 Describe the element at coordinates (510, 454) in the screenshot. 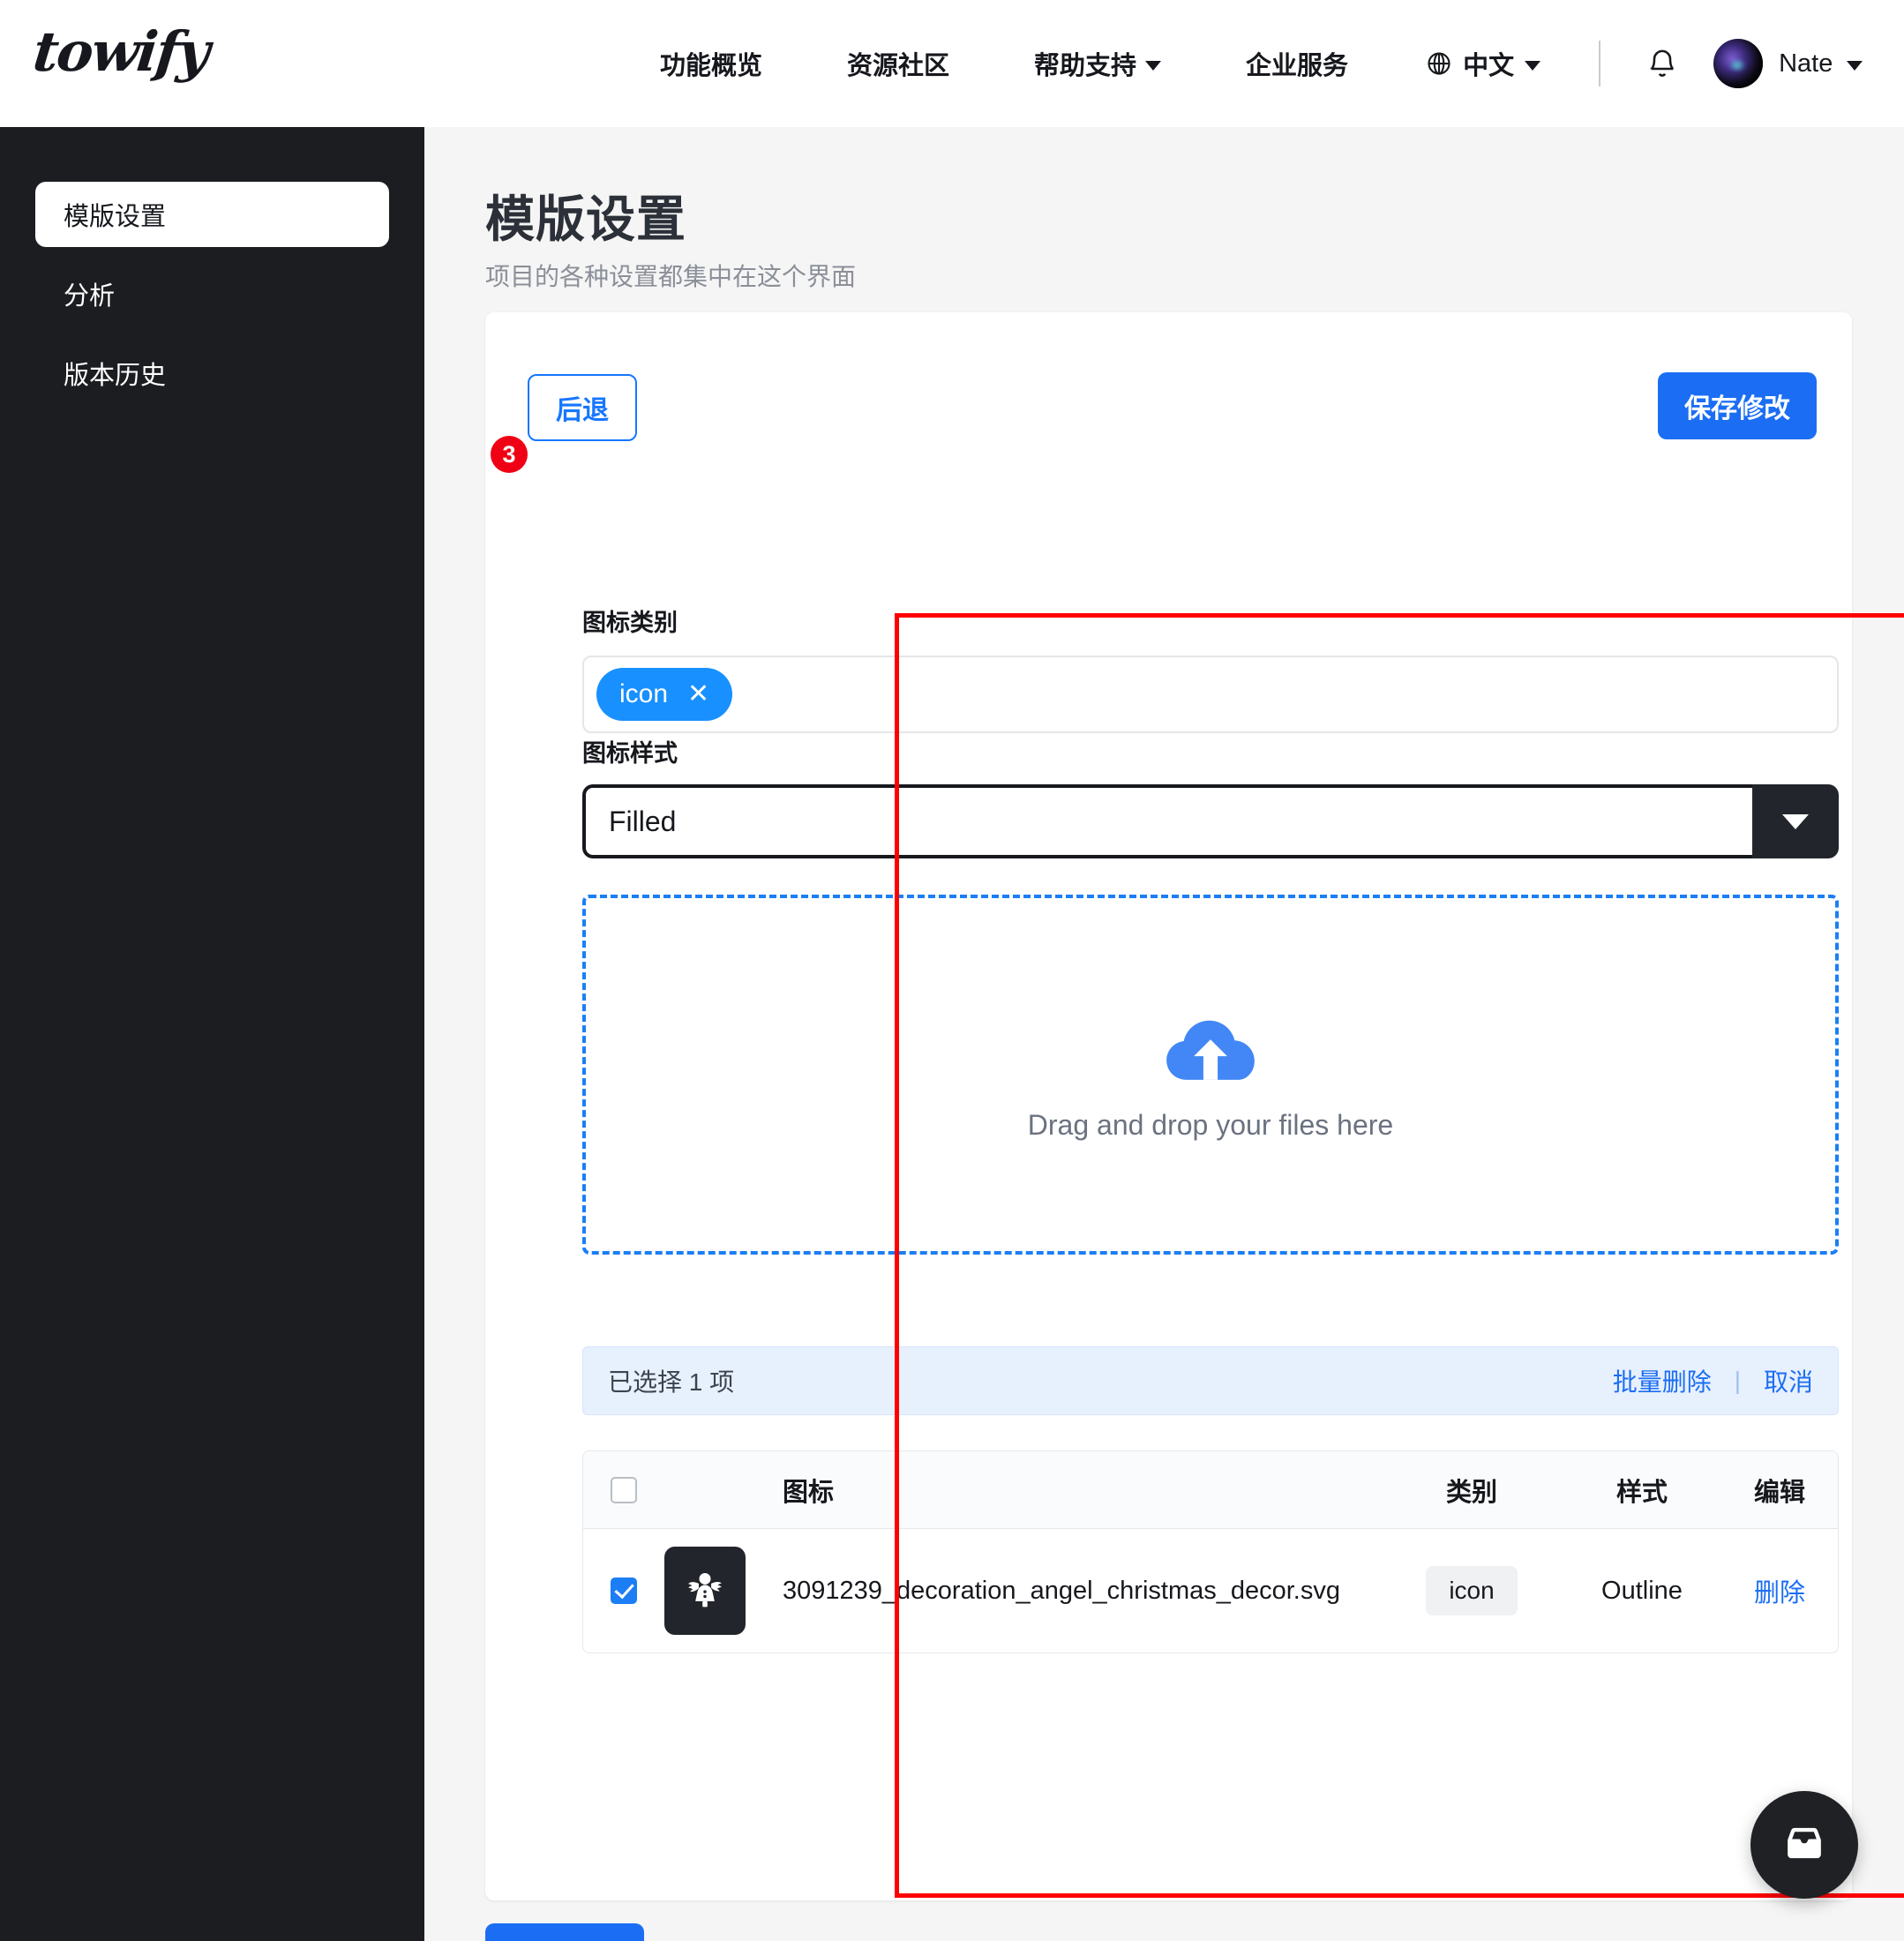

I see `step-badge: 3` at that location.